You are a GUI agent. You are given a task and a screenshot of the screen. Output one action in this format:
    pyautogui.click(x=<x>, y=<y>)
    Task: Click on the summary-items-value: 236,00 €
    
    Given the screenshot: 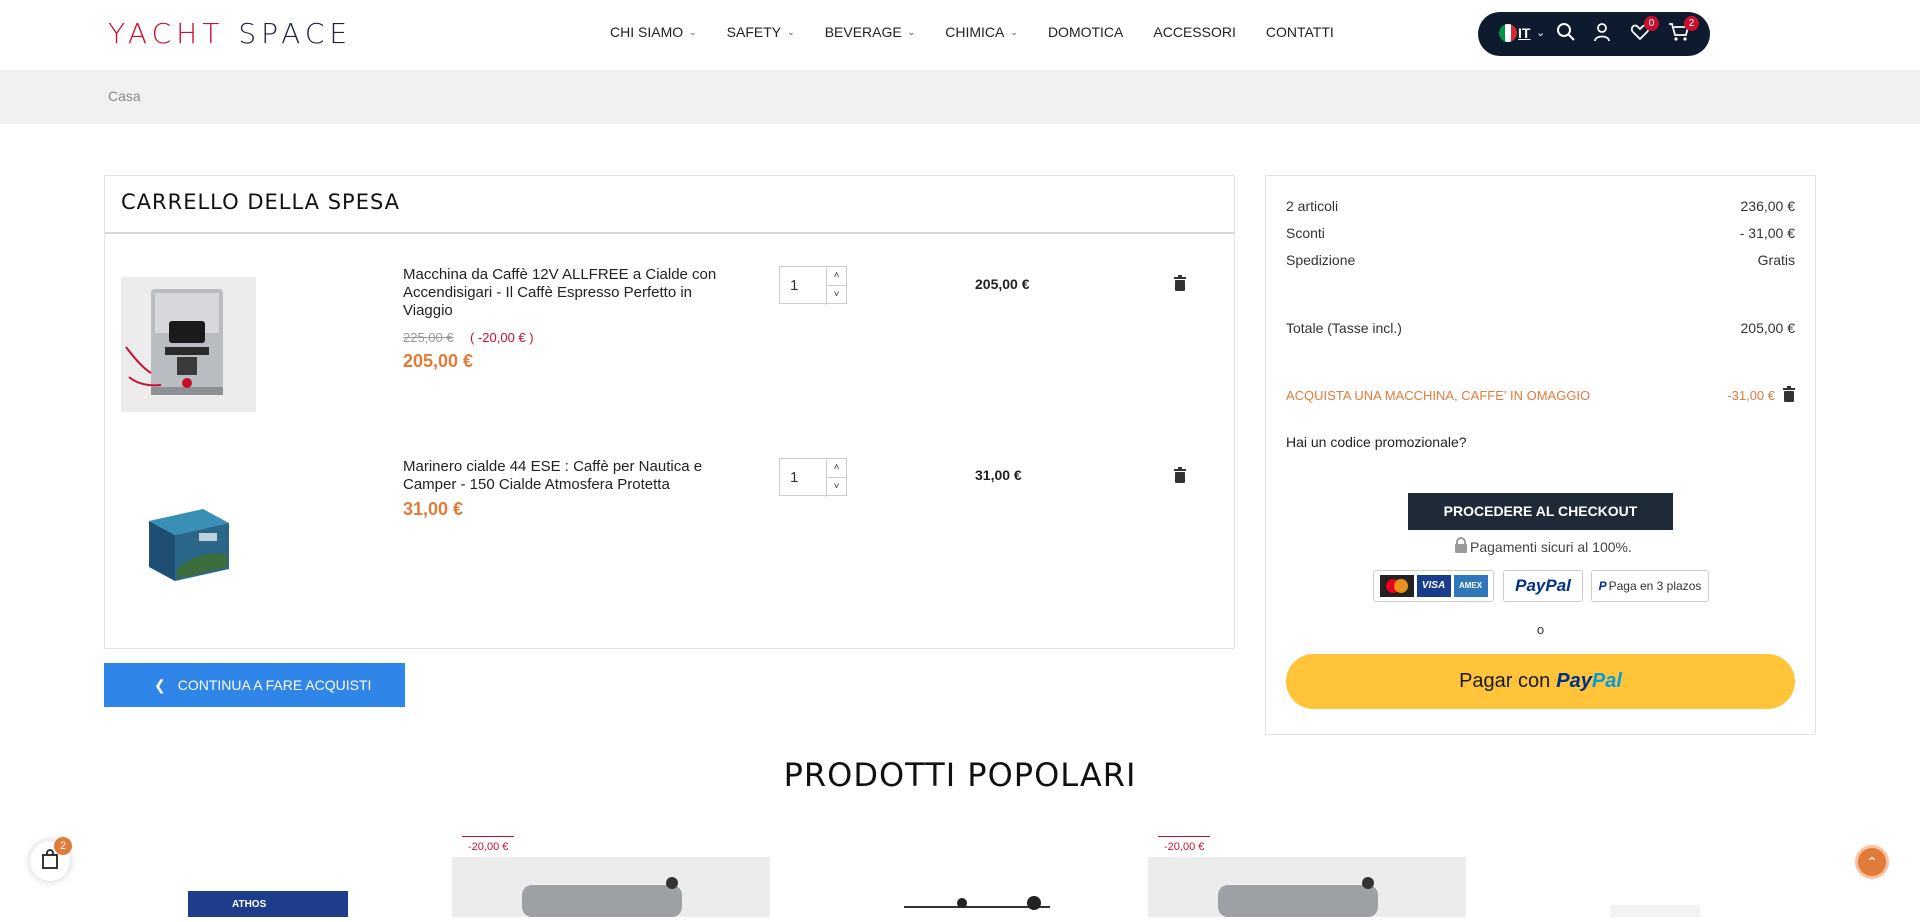 What is the action you would take?
    pyautogui.click(x=1768, y=206)
    